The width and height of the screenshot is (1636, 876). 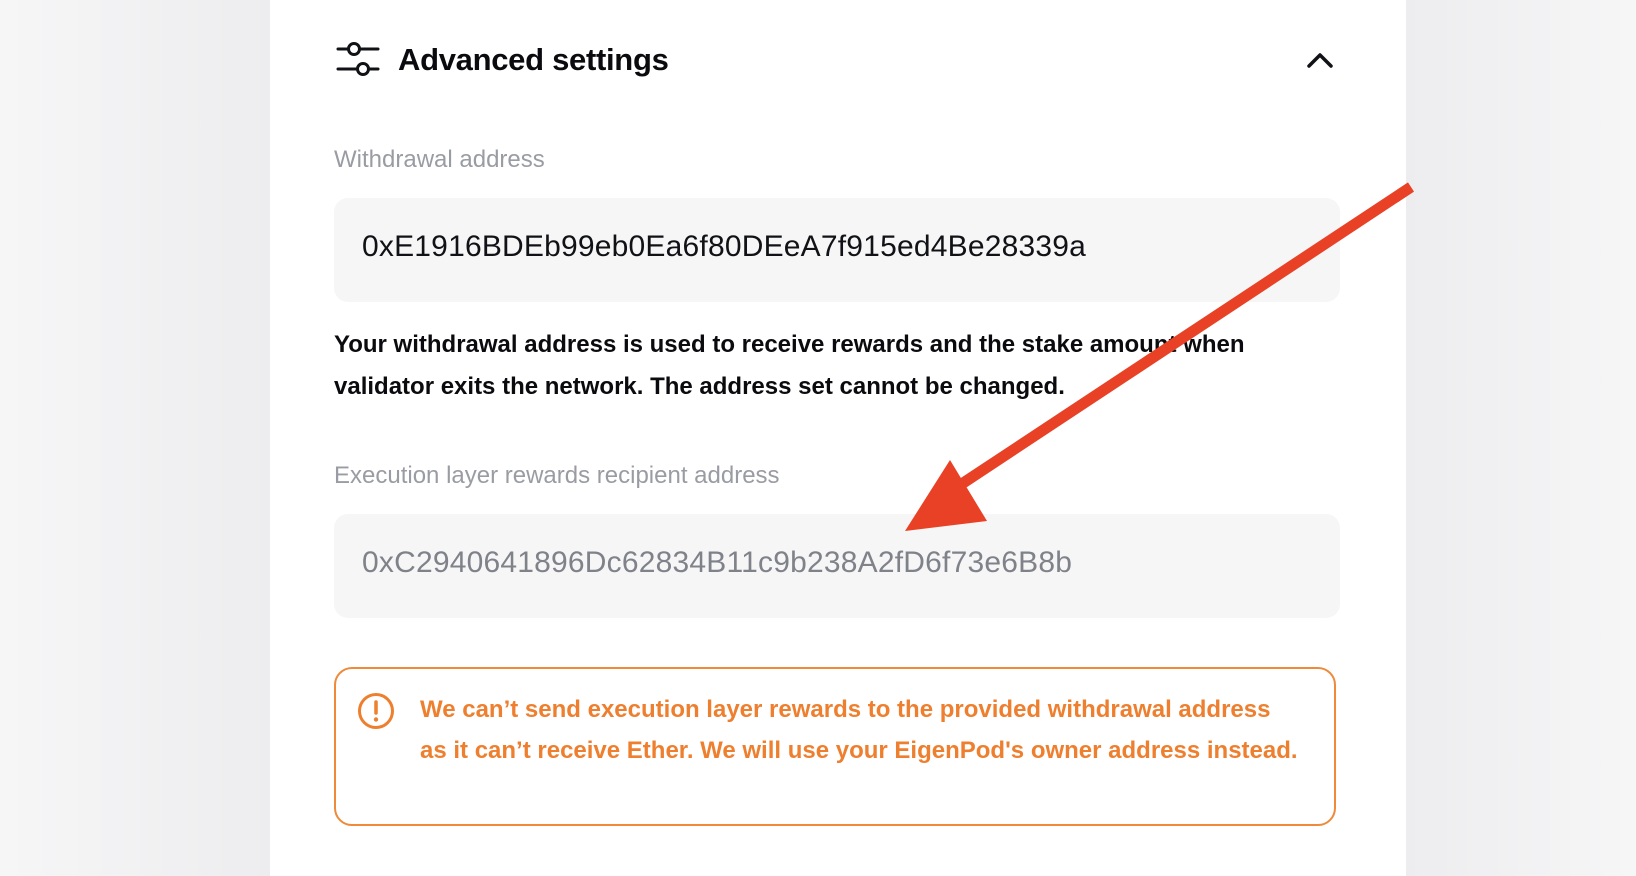 What do you see at coordinates (376, 711) in the screenshot?
I see `exclamation-circle-icon` at bounding box center [376, 711].